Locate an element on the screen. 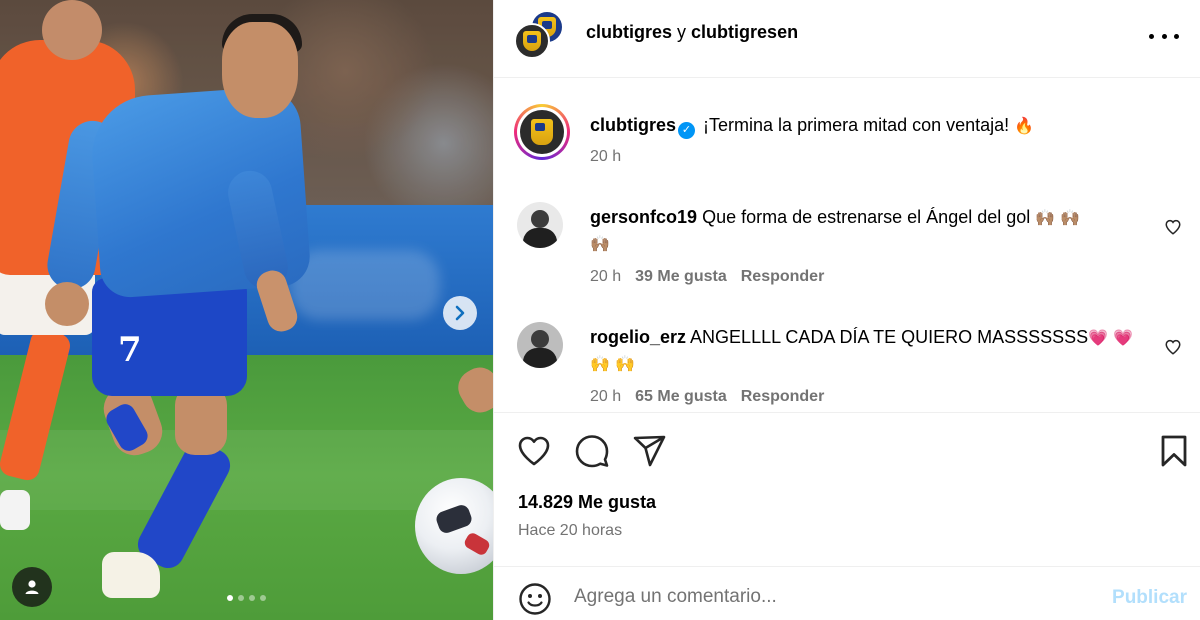  post-header: clubtigres y clubtigresen is located at coordinates (847, 39).